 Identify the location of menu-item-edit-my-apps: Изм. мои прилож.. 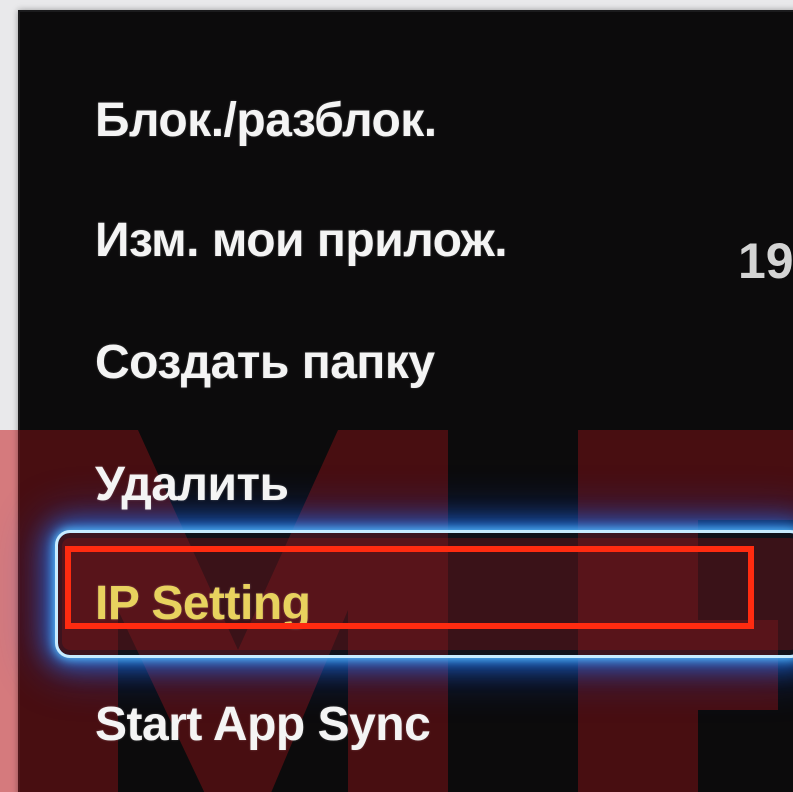
(301, 240).